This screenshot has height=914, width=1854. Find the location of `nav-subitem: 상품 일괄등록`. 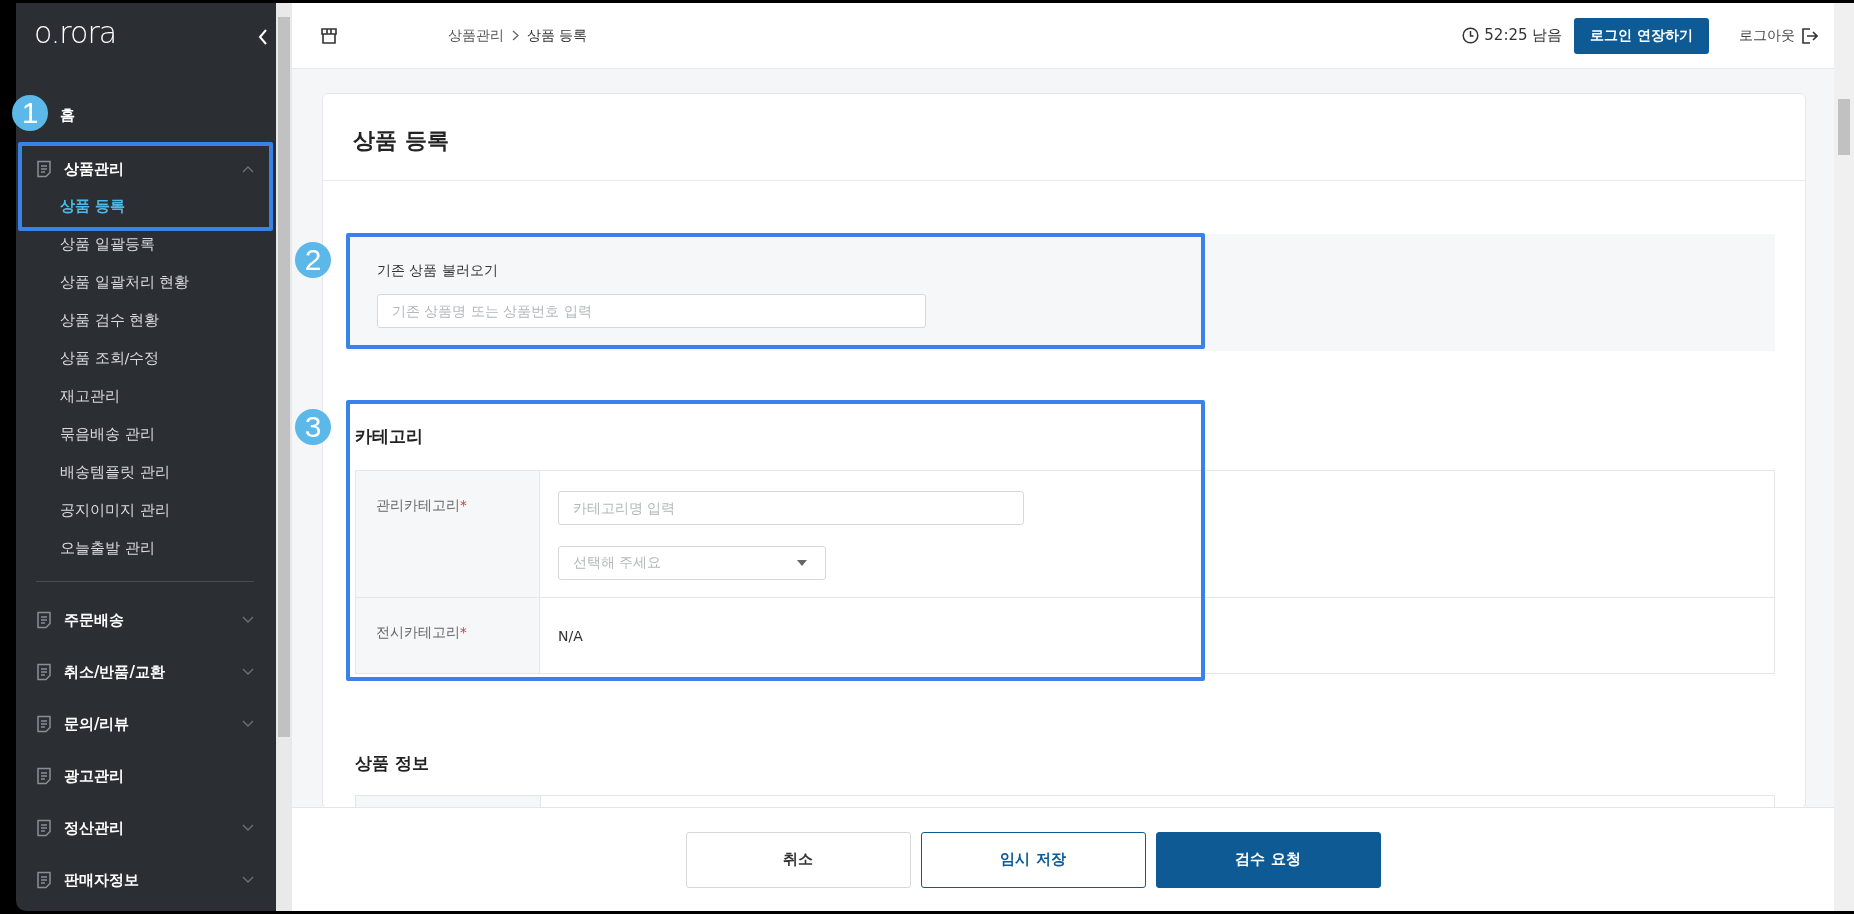

nav-subitem: 상품 일괄등록 is located at coordinates (85, 244).